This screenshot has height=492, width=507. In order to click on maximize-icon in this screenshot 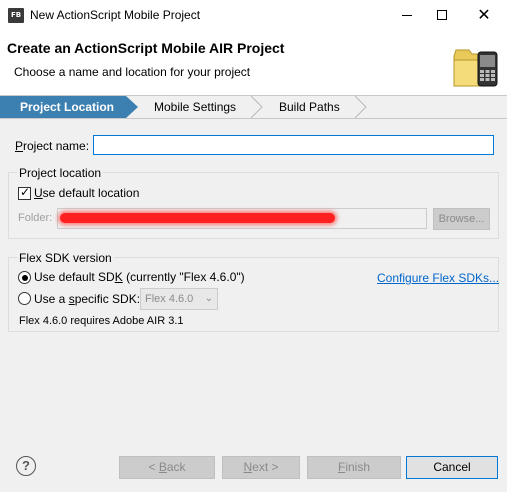, I will do `click(442, 15)`.